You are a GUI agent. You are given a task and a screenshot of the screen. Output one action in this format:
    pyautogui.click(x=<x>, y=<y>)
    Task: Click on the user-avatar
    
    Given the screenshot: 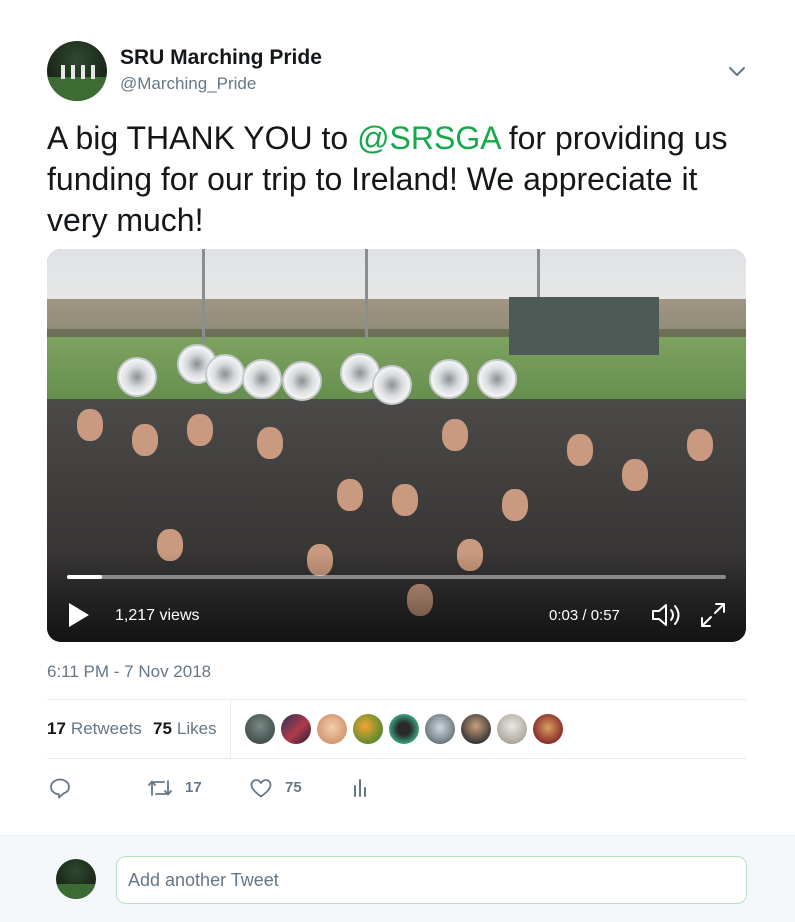 What is the action you would take?
    pyautogui.click(x=76, y=879)
    